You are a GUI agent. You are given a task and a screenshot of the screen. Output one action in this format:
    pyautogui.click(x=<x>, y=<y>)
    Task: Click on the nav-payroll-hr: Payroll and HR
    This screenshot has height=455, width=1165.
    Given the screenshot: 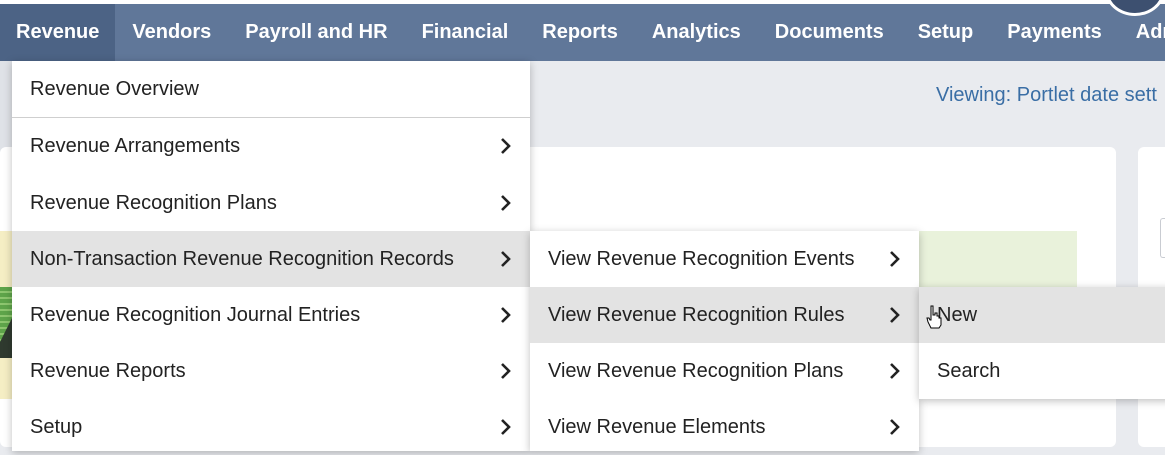 What is the action you would take?
    pyautogui.click(x=316, y=32)
    